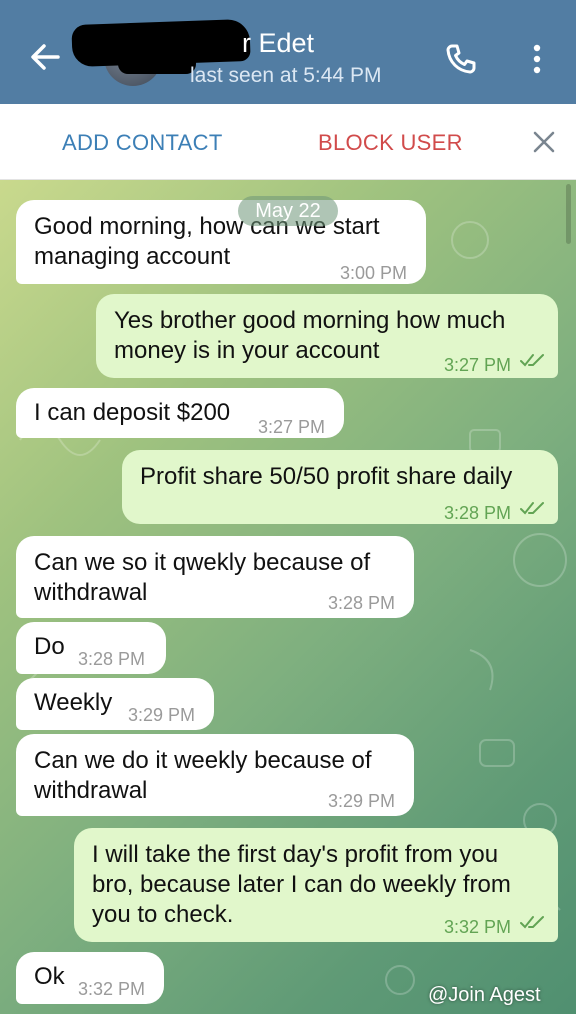  Describe the element at coordinates (288, 1023) in the screenshot. I see `input-bar-edge` at that location.